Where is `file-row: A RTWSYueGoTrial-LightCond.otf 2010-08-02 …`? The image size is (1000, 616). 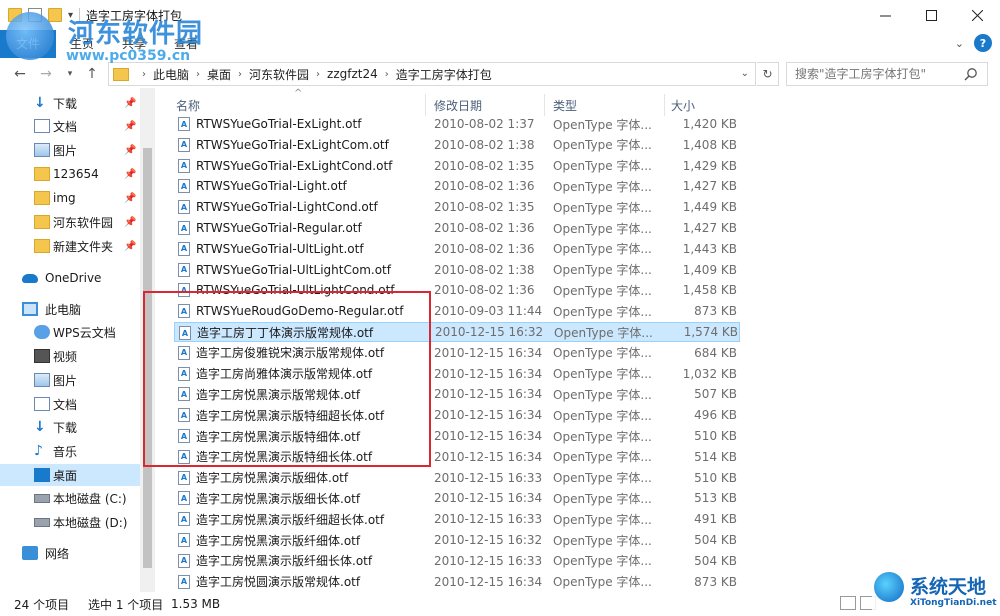 file-row: A RTWSYueGoTrial-LightCond.otf 2010-08-02 … is located at coordinates (457, 207).